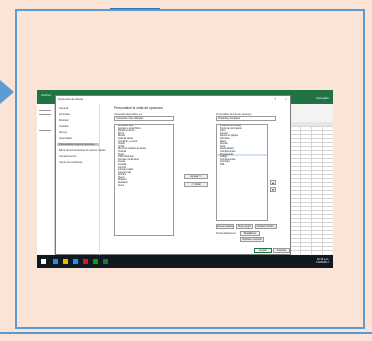 This screenshot has width=372, height=341. What do you see at coordinates (311, 190) in the screenshot?
I see `worksheet-grid` at bounding box center [311, 190].